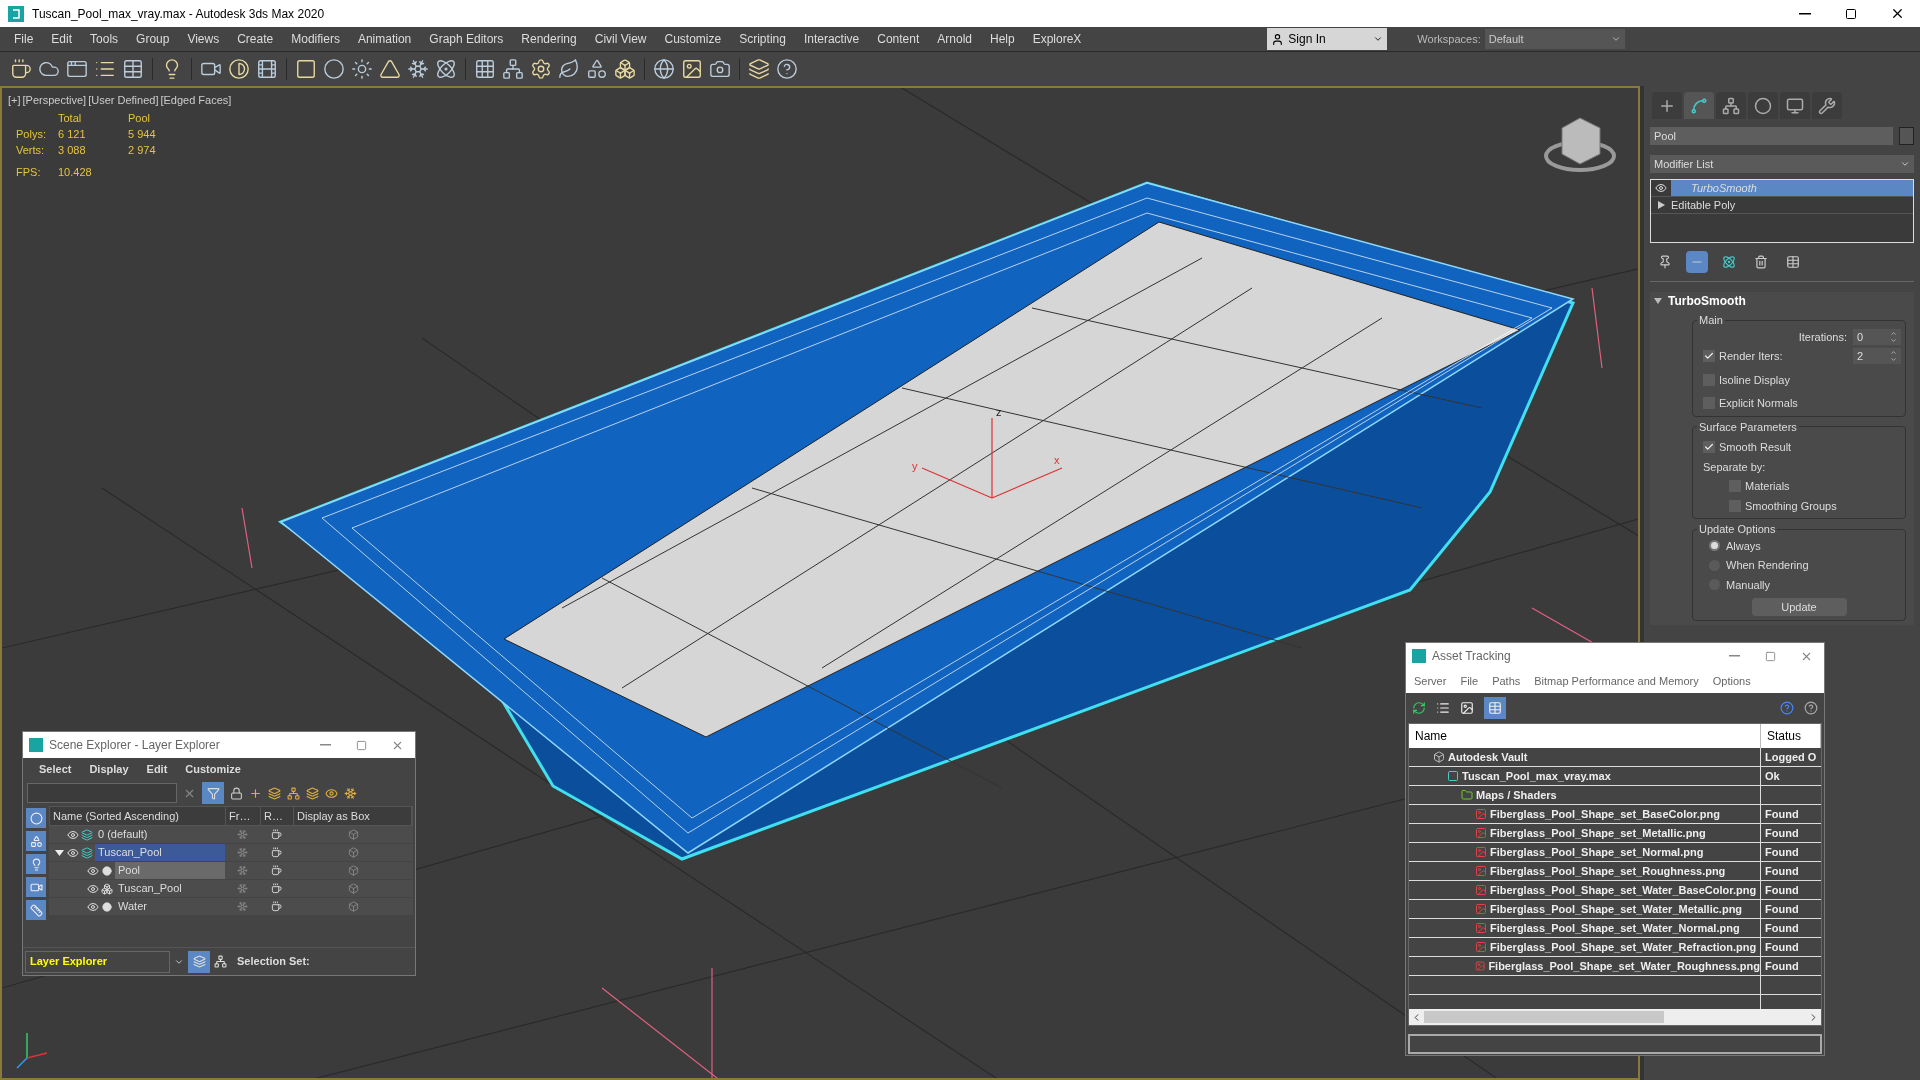 The width and height of the screenshot is (1920, 1080). I want to click on menu-item: Rendering, so click(549, 39).